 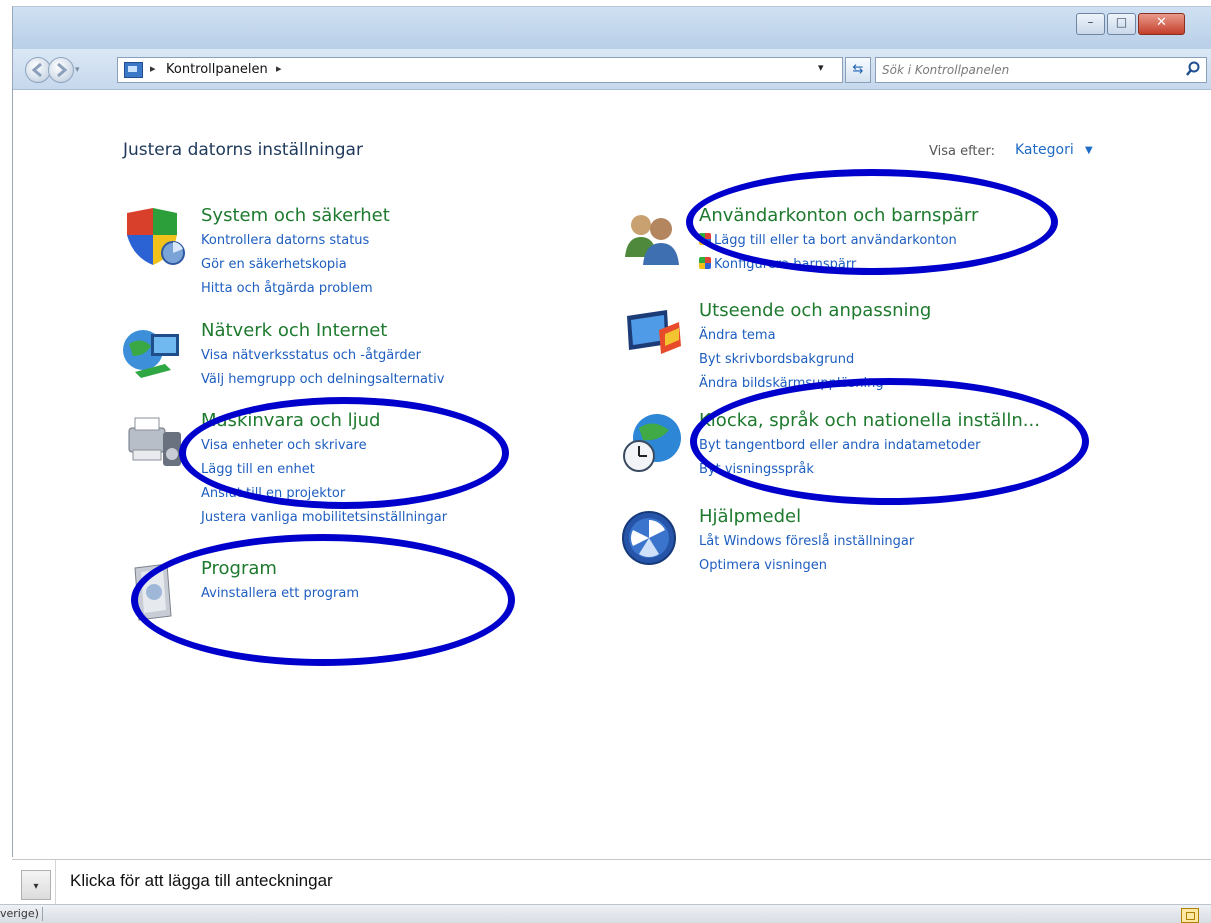 What do you see at coordinates (612, 28) in the screenshot?
I see `title-bar: – □ ✕` at bounding box center [612, 28].